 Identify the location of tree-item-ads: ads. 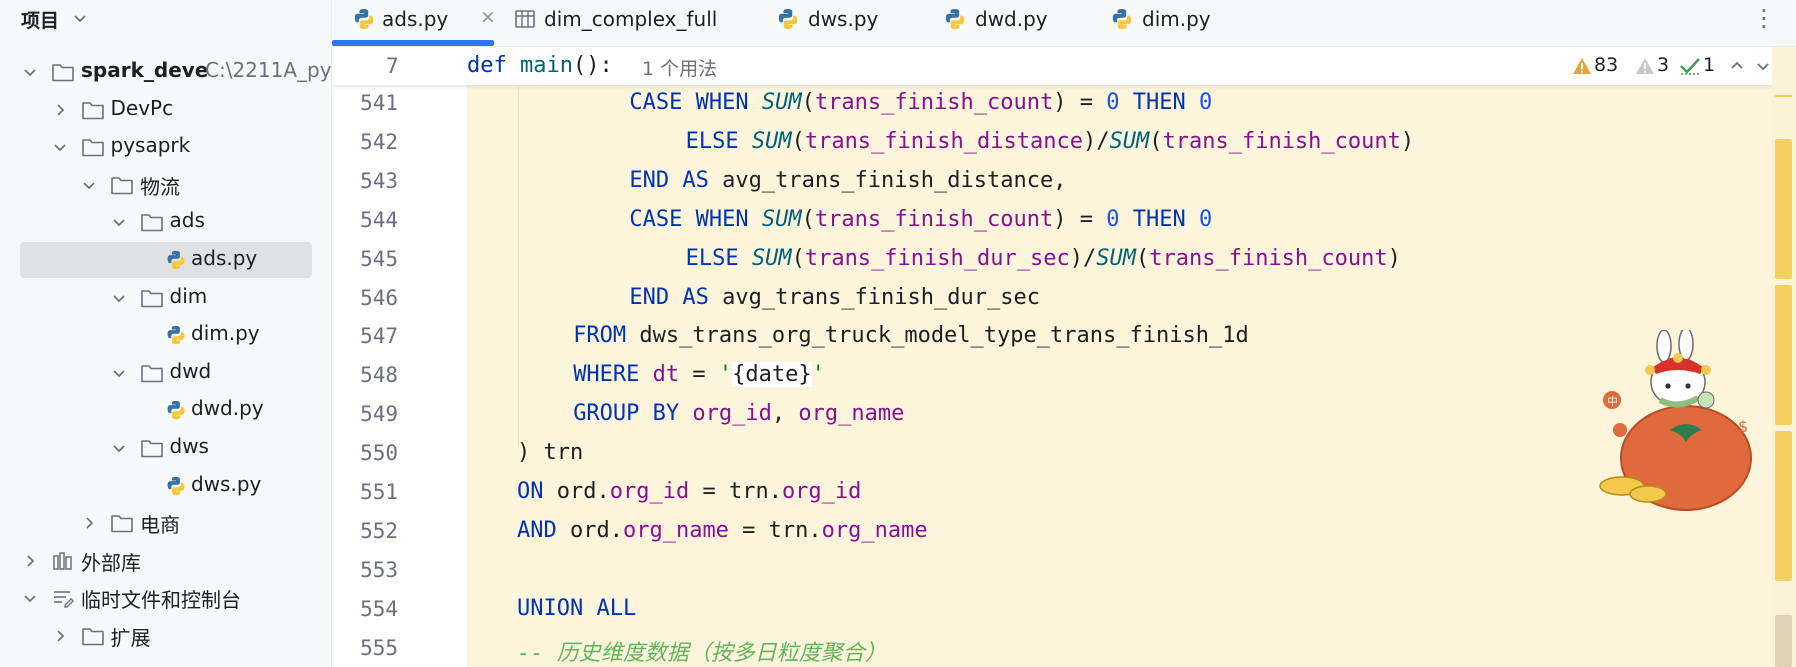
(165, 221).